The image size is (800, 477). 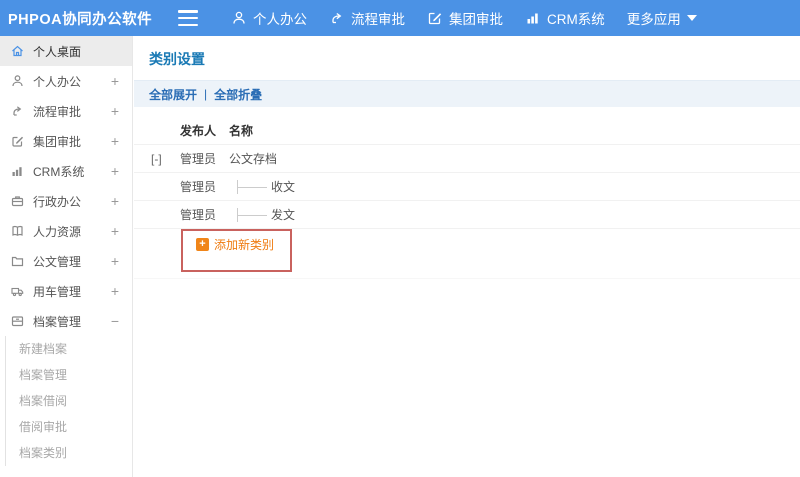 What do you see at coordinates (80, 19) in the screenshot?
I see `app-logo: PHPOA协同办公软件` at bounding box center [80, 19].